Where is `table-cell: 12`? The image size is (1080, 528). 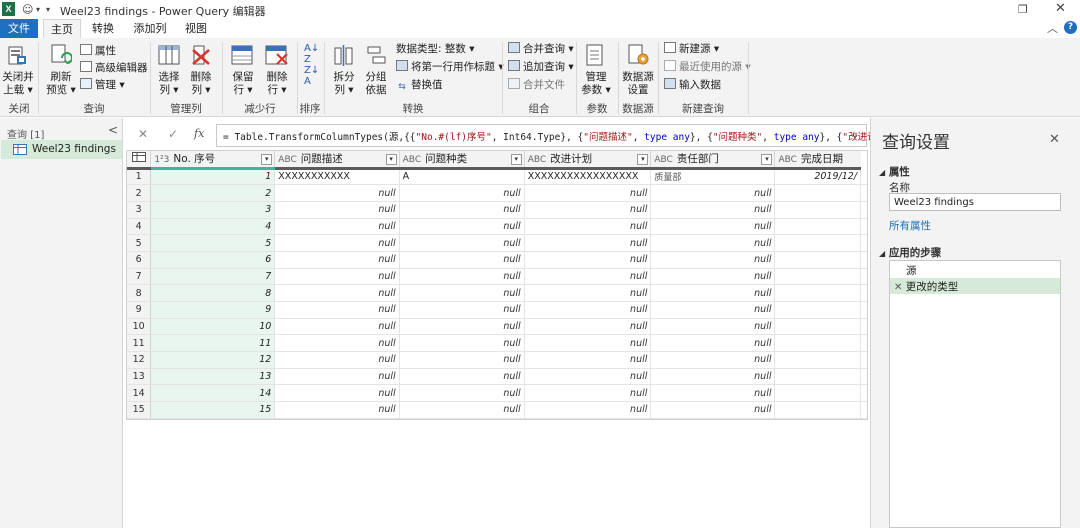
table-cell: 12 is located at coordinates (213, 360).